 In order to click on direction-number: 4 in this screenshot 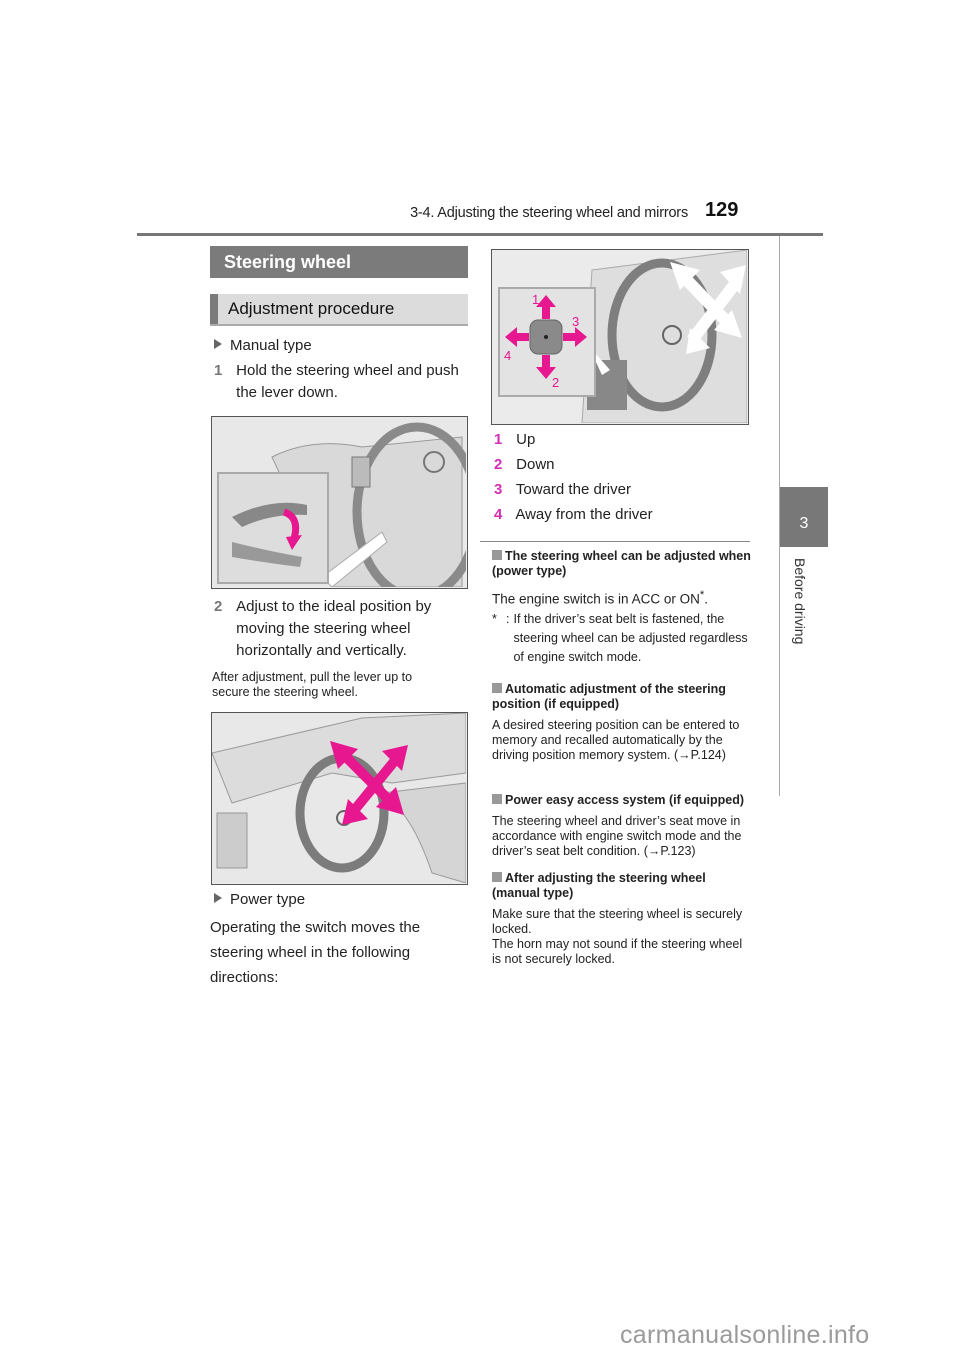, I will do `click(498, 514)`.